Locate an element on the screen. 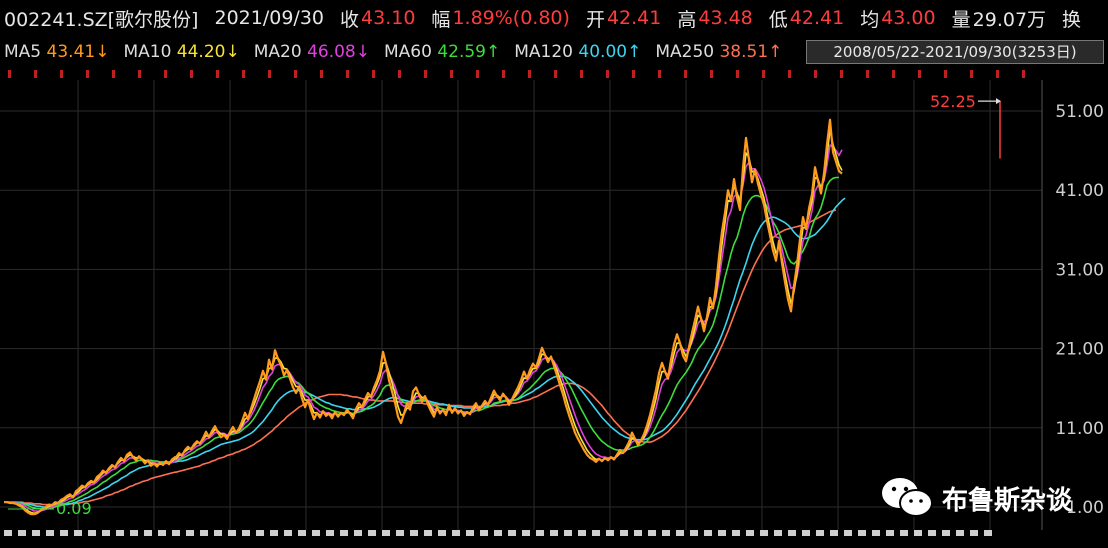 Image resolution: width=1108 pixels, height=548 pixels. y-tick-label: 11.00 is located at coordinates (1079, 429).